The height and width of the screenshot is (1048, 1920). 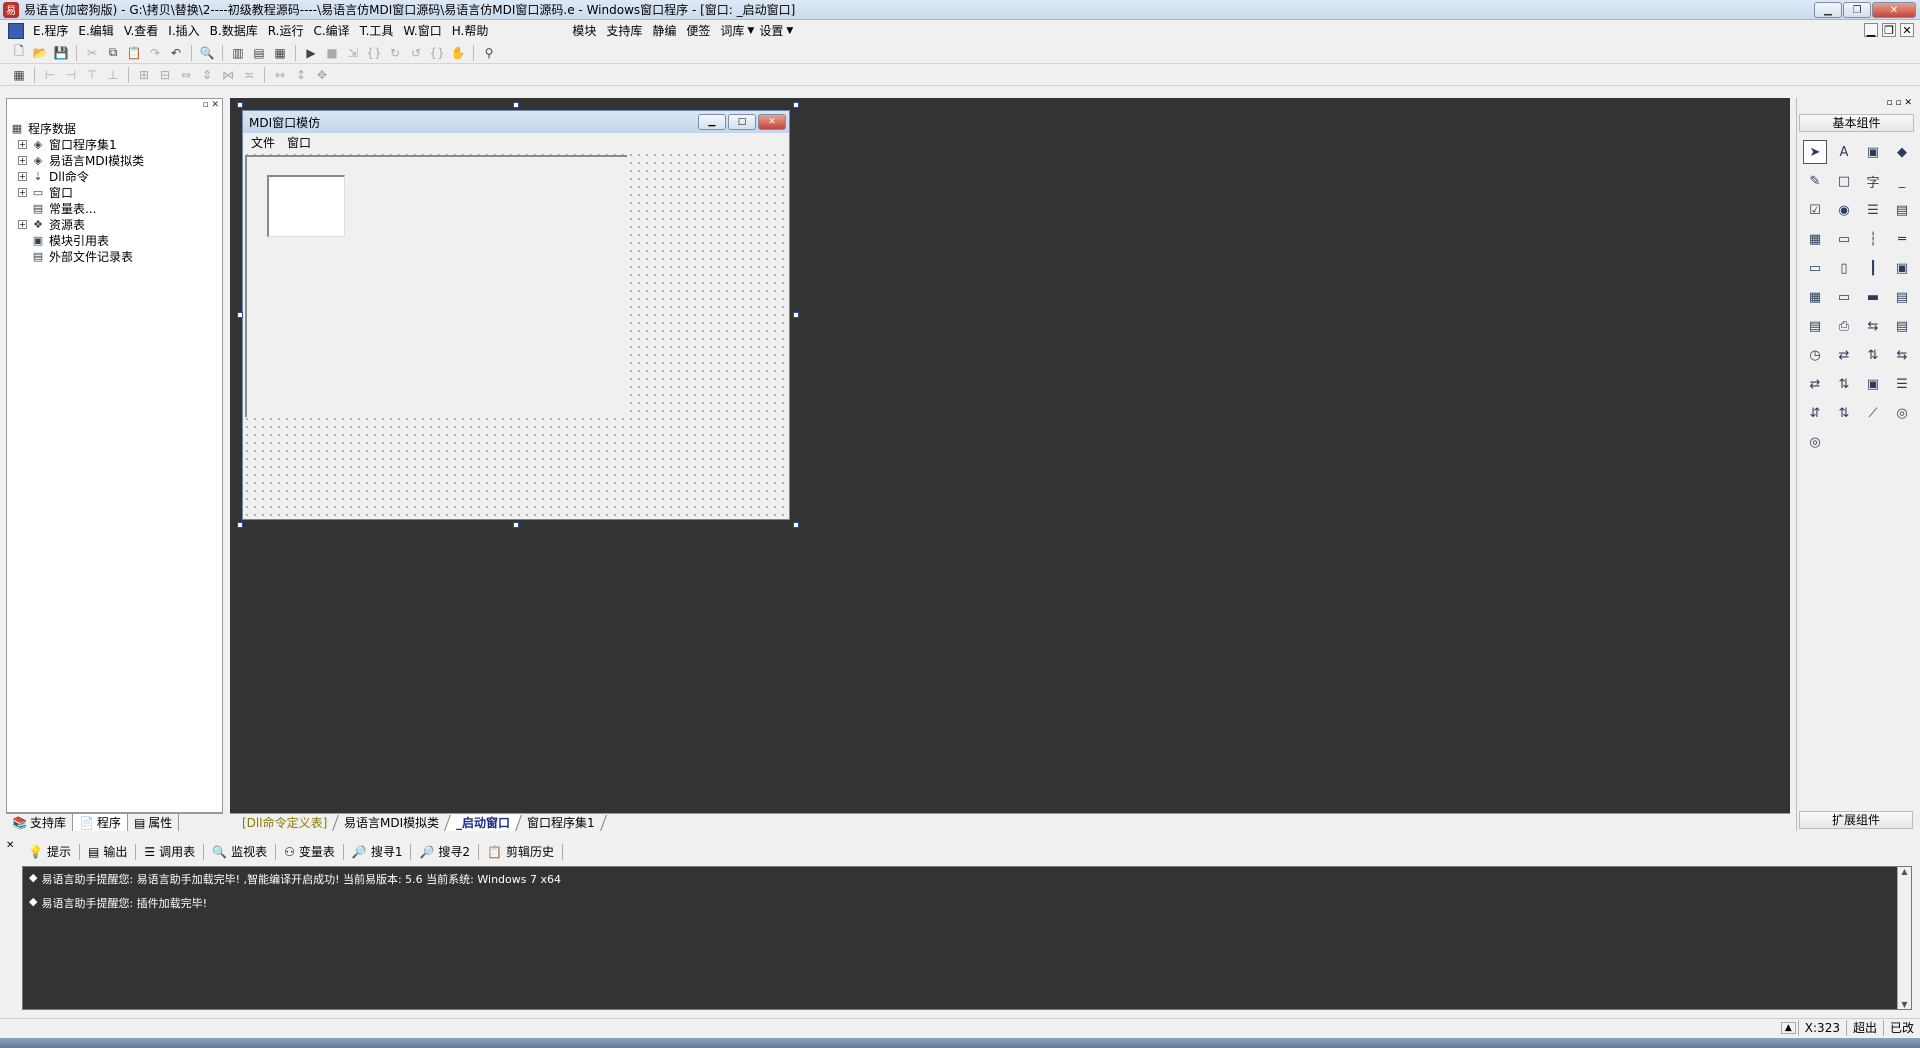 I want to click on radio-icon: ◉, so click(x=1844, y=210).